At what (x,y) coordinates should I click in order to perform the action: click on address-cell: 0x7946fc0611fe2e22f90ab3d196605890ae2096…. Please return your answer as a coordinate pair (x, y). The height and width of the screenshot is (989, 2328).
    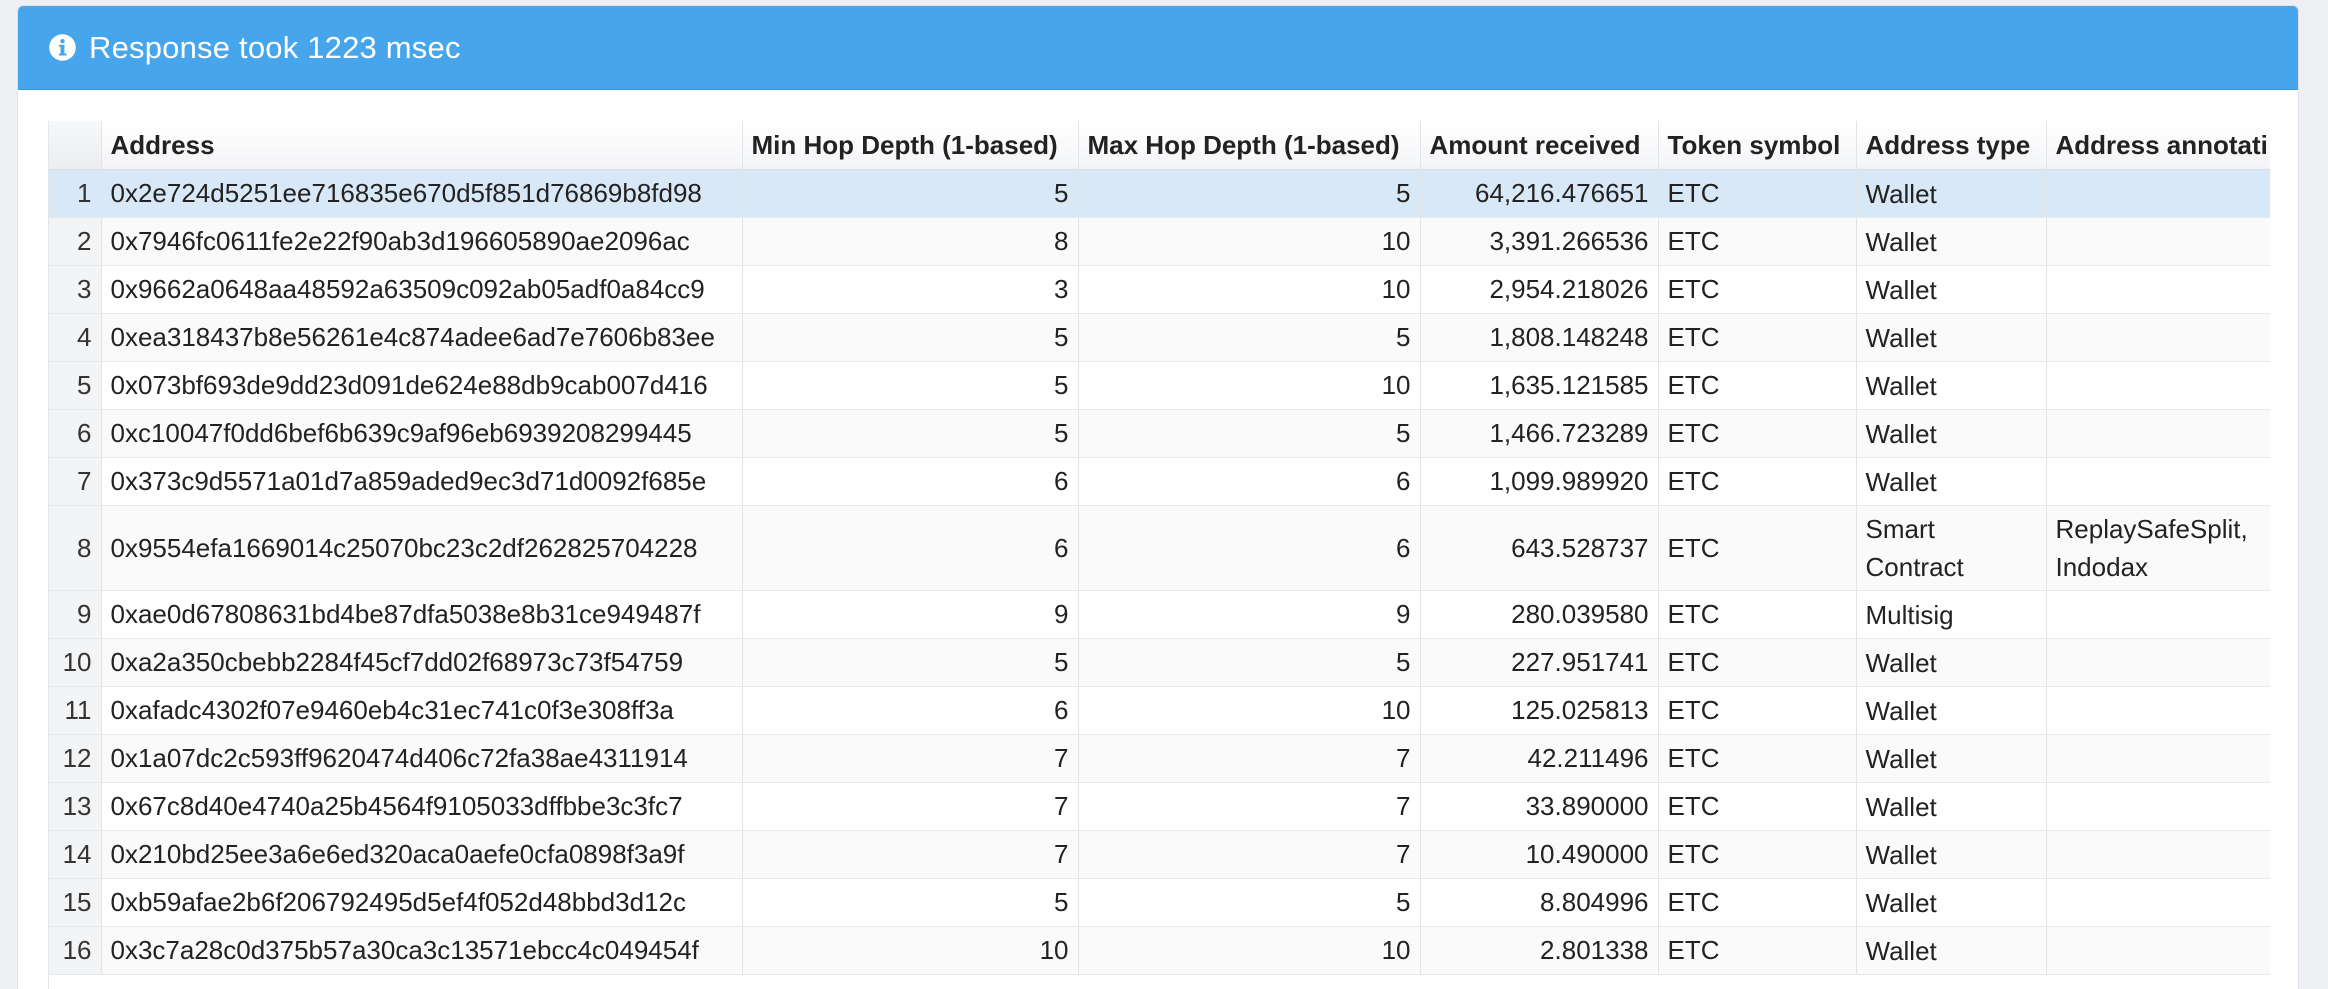
    Looking at the image, I should click on (422, 241).